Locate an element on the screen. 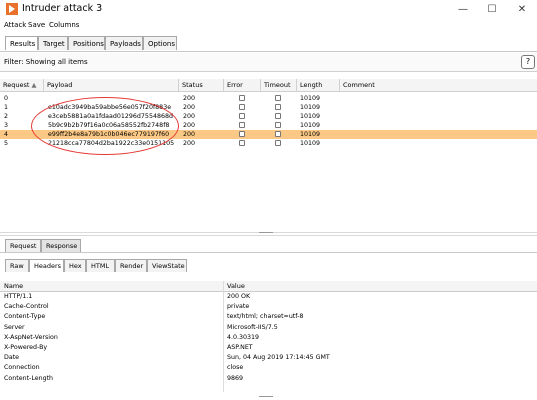  request-cell: 2 is located at coordinates (6, 116).